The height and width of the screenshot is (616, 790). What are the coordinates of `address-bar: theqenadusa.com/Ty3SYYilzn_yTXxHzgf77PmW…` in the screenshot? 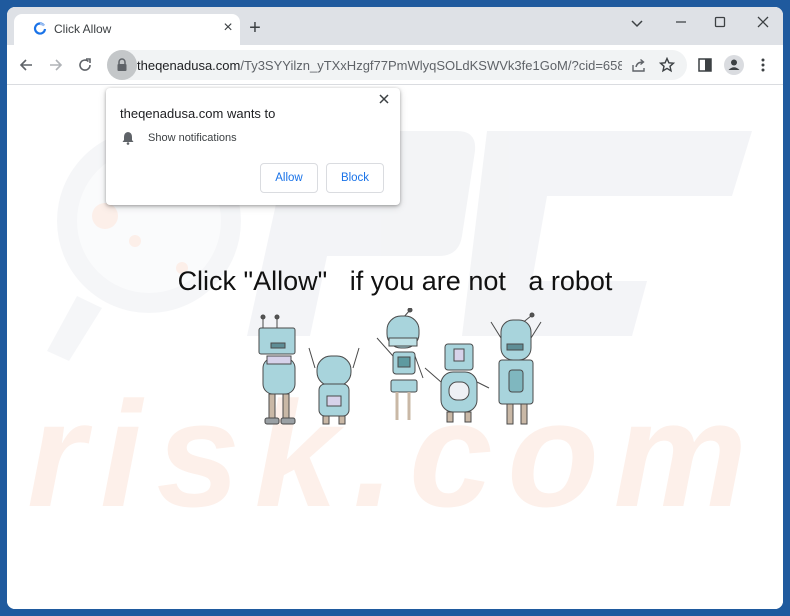 It's located at (397, 65).